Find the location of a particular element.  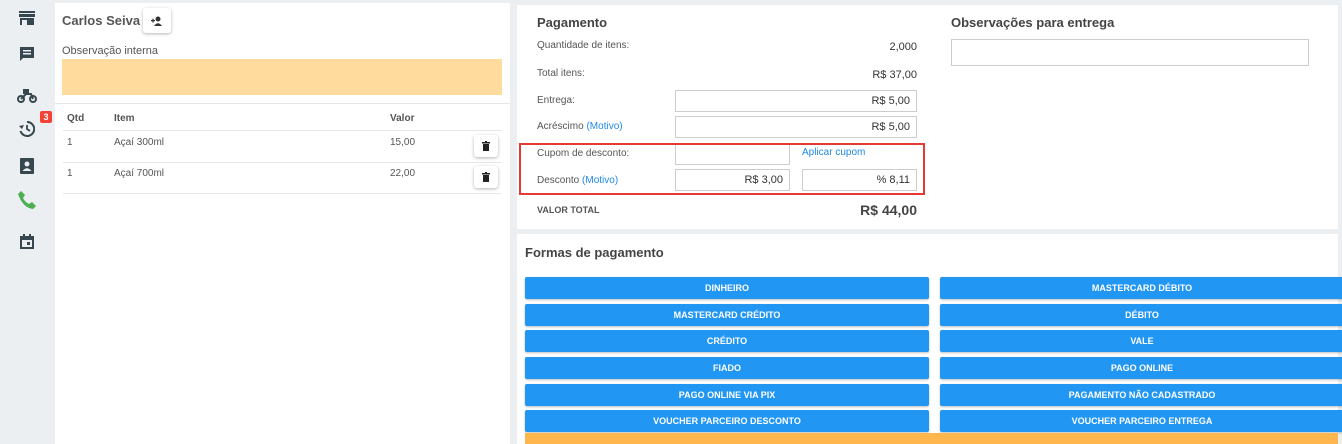

pay-on-credit-button: FIADO is located at coordinates (727, 368).